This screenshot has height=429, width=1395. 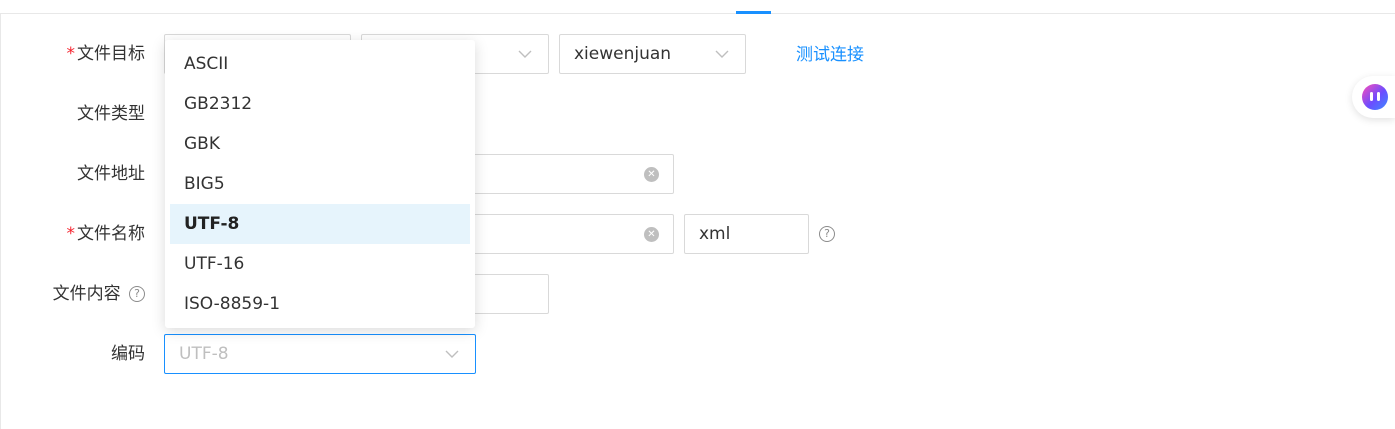 What do you see at coordinates (111, 174) in the screenshot?
I see `file-address-label: 文件地址` at bounding box center [111, 174].